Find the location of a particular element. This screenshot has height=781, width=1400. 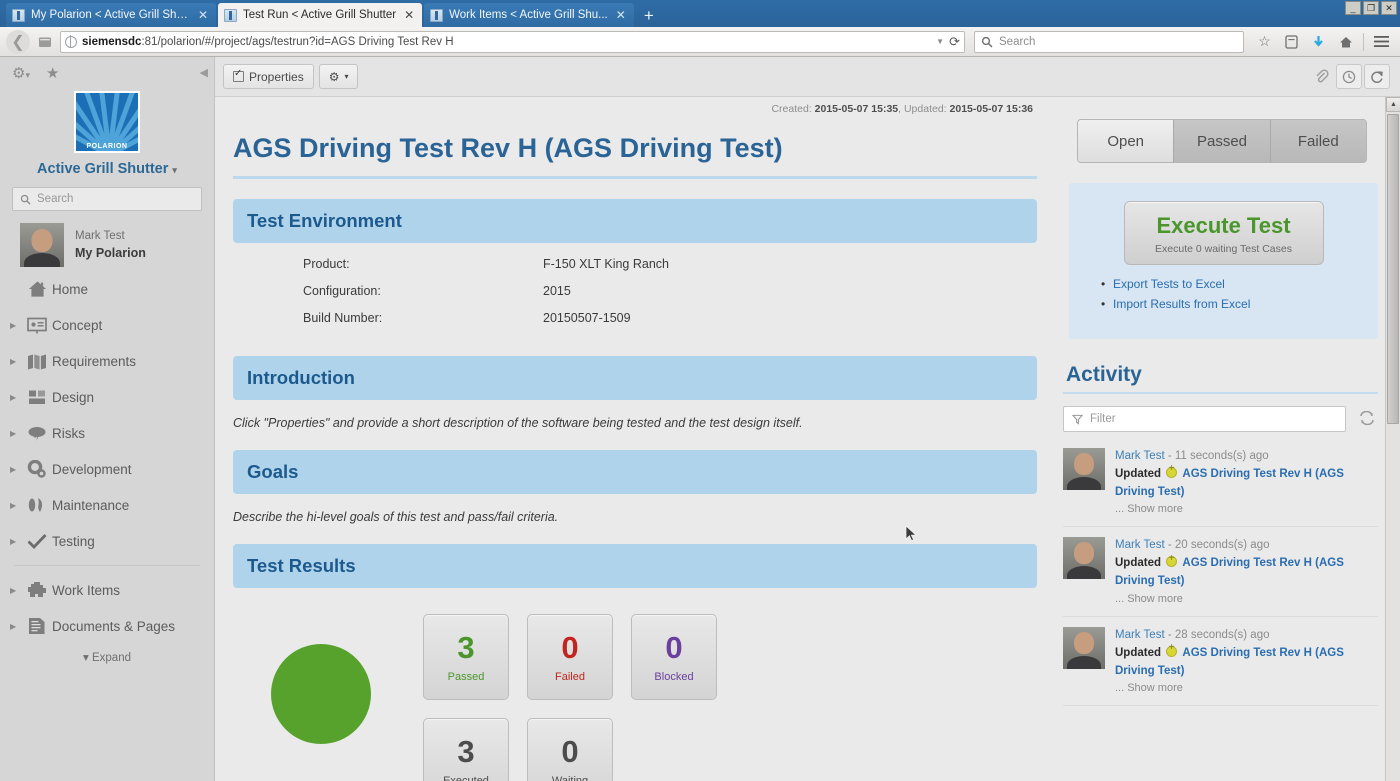

sidebar-item-requirements: ▶ Requirements is located at coordinates (107, 361).